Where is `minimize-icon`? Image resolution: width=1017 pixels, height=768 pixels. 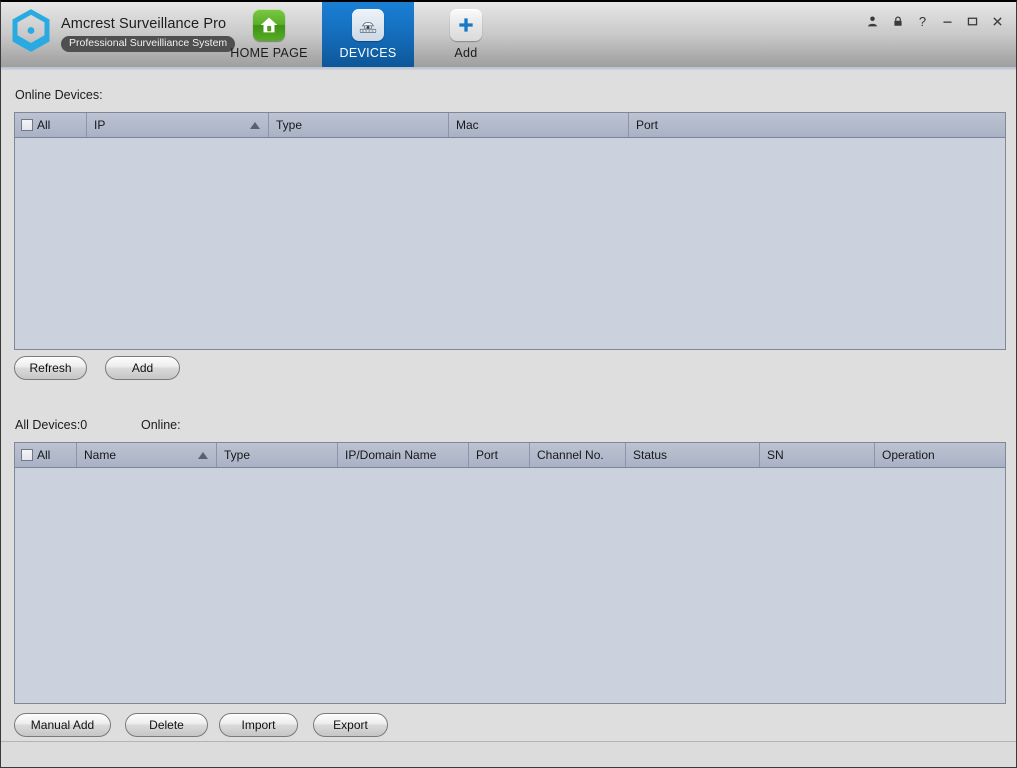
minimize-icon is located at coordinates (947, 21).